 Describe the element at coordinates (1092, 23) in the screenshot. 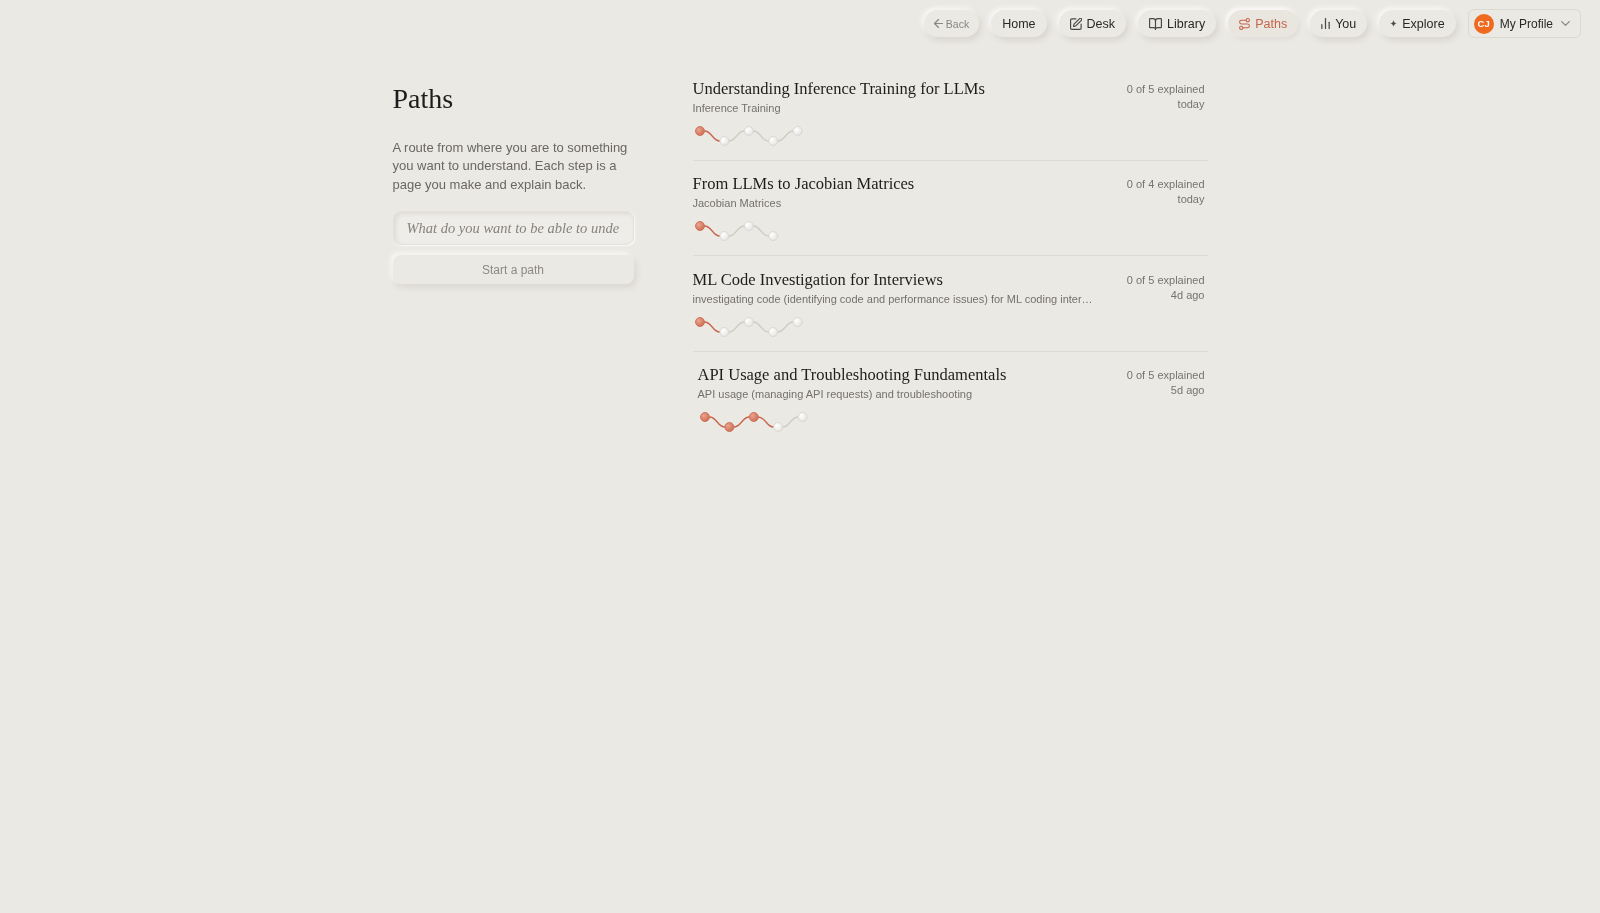

I see `nav-tab: Desk` at that location.